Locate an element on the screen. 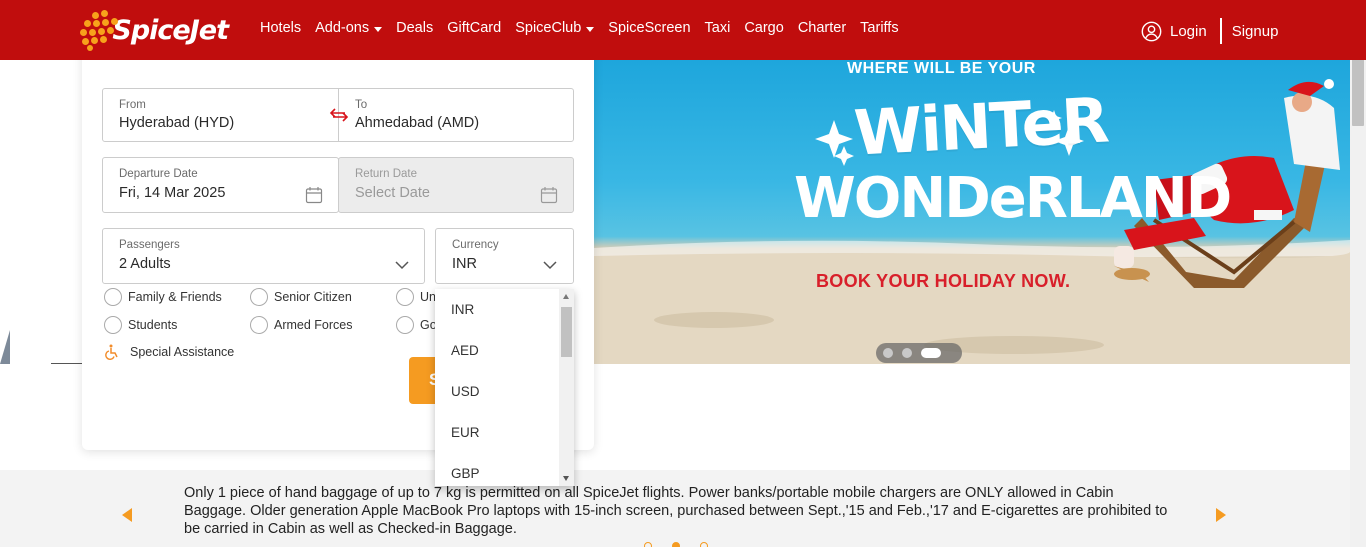  auth-area: Login Signup is located at coordinates (1209, 31).